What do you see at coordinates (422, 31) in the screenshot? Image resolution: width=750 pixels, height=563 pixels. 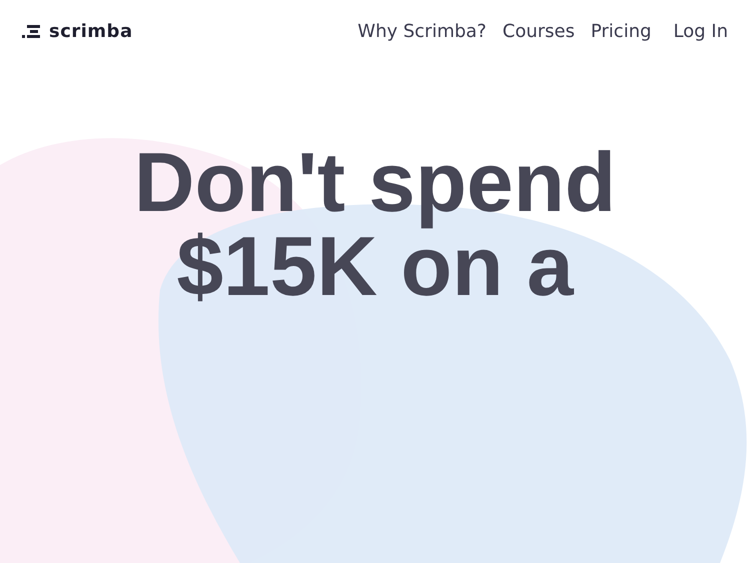 I see `nav-link: Why Scrimba?` at bounding box center [422, 31].